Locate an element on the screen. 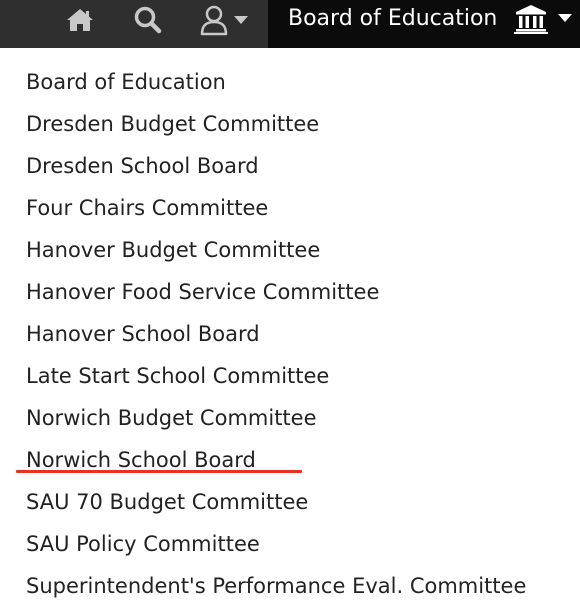  menu-item-dresden-budget-committee: Dresden Budget Committee is located at coordinates (172, 124).